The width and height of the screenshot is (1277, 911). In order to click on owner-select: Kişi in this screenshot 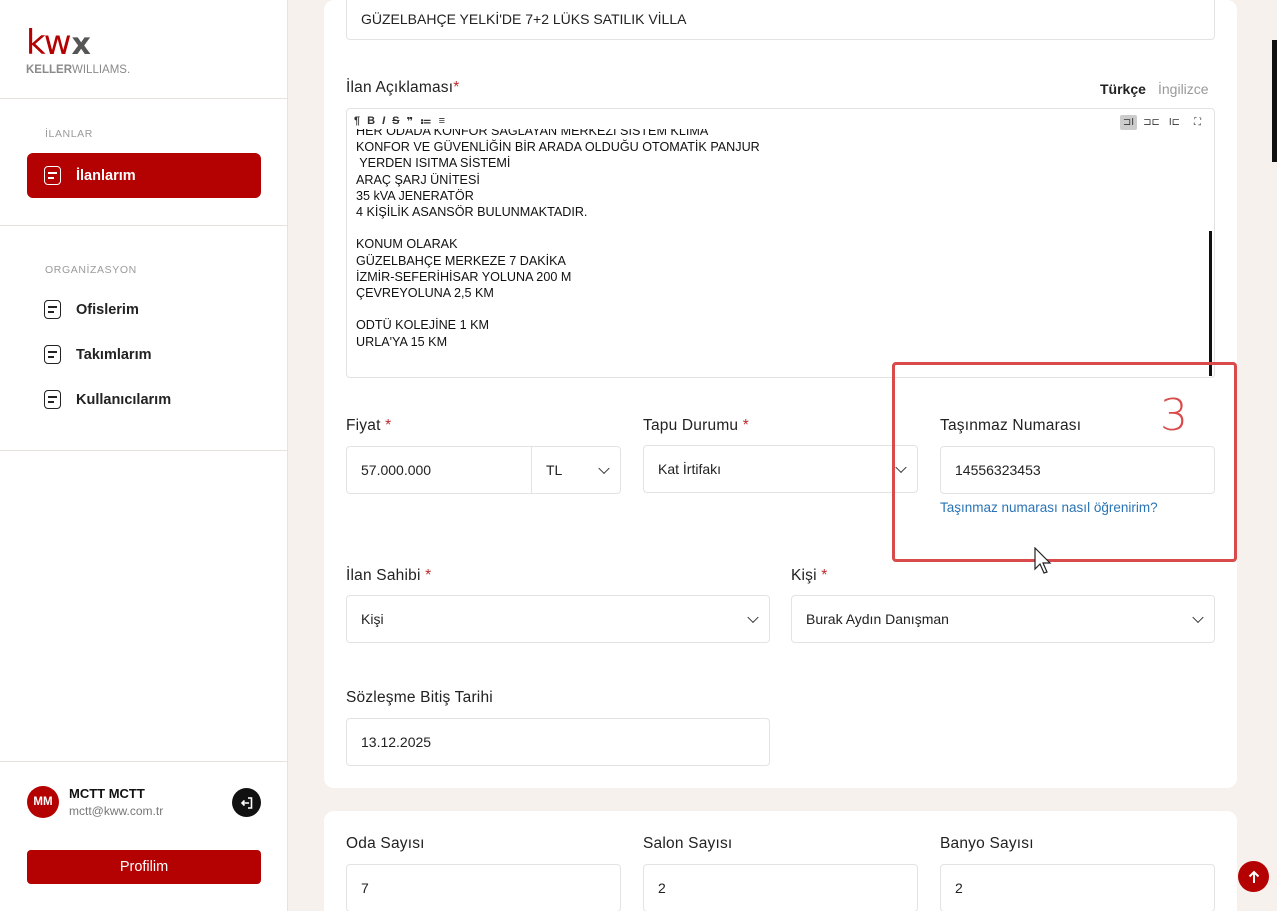, I will do `click(558, 619)`.